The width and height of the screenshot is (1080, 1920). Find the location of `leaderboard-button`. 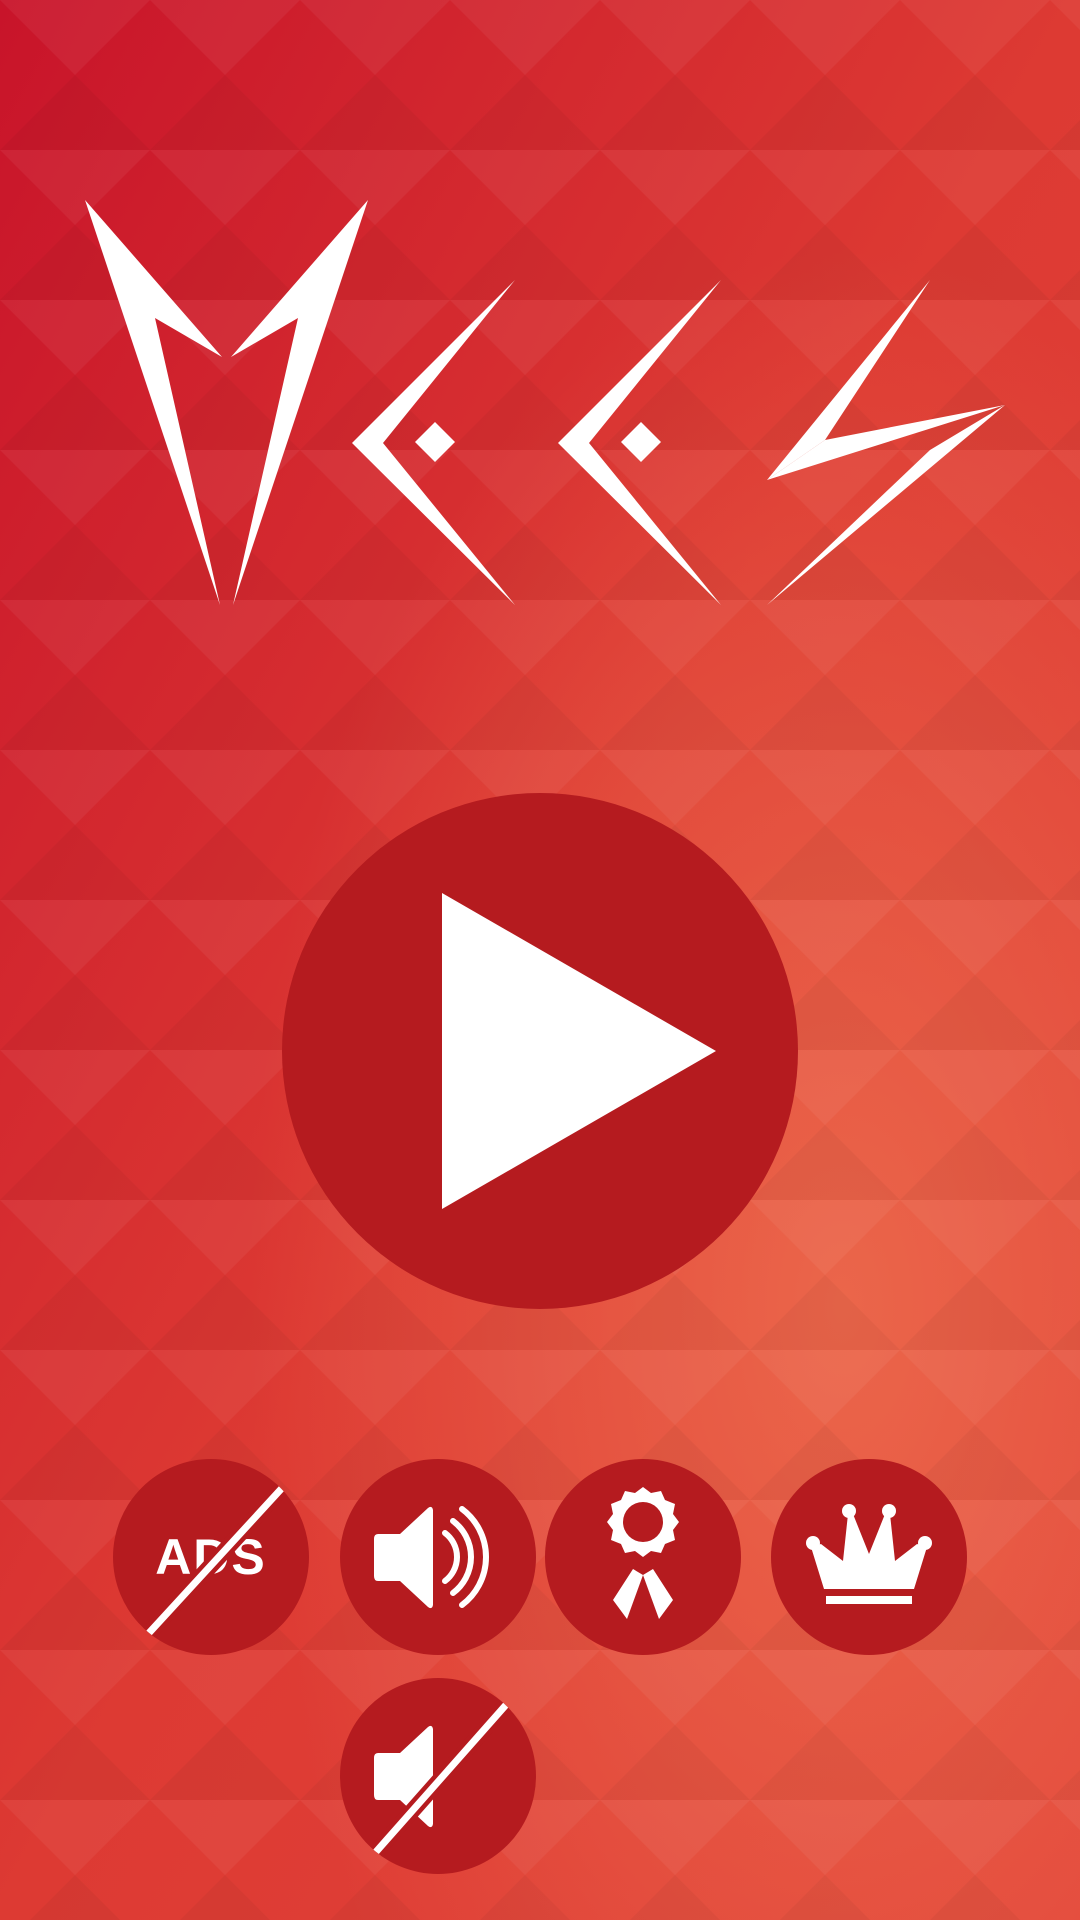

leaderboard-button is located at coordinates (869, 1557).